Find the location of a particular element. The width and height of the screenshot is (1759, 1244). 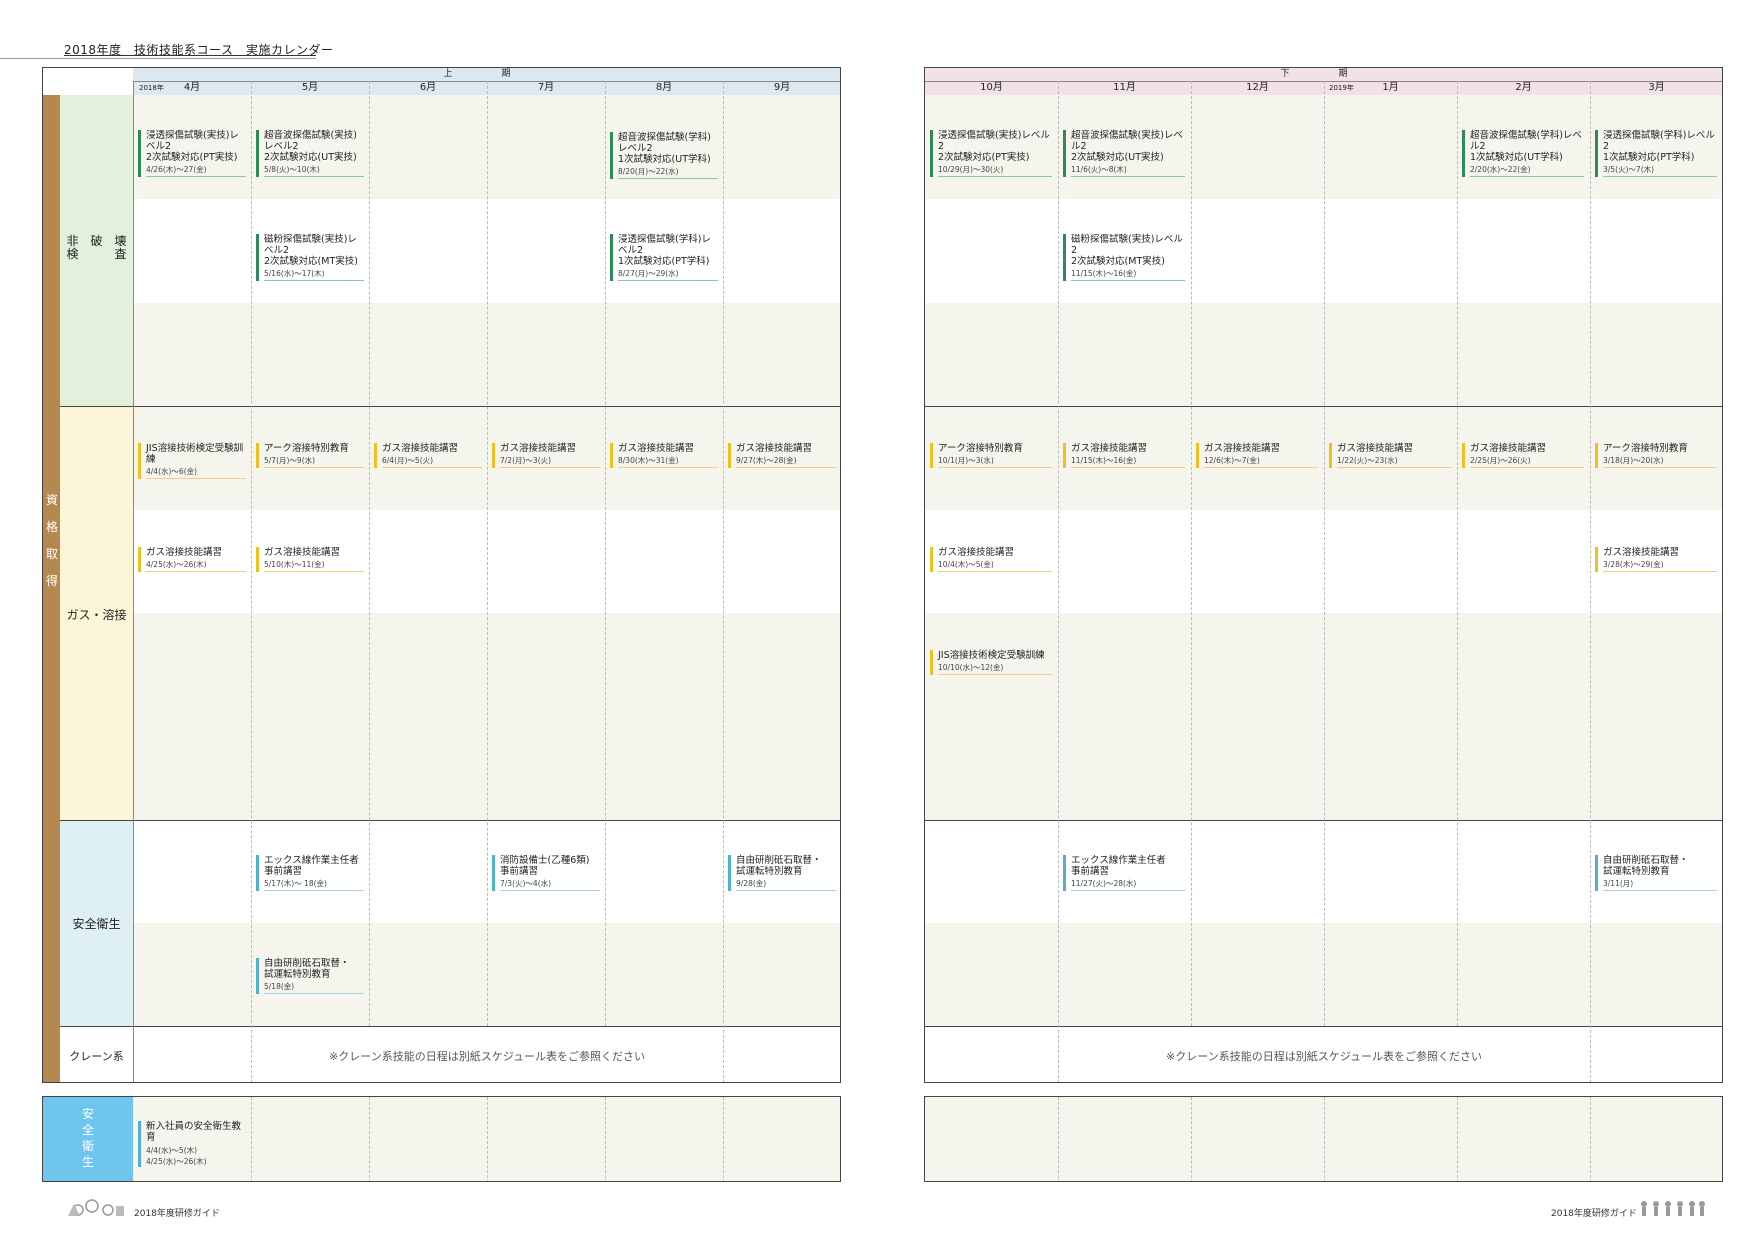

month-aug: 8月 is located at coordinates (664, 87).